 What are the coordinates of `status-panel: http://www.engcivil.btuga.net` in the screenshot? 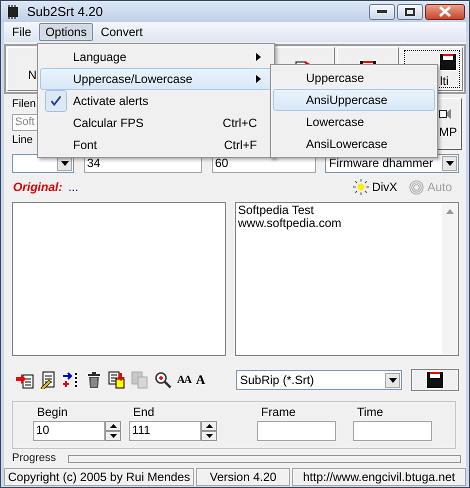 It's located at (379, 477).